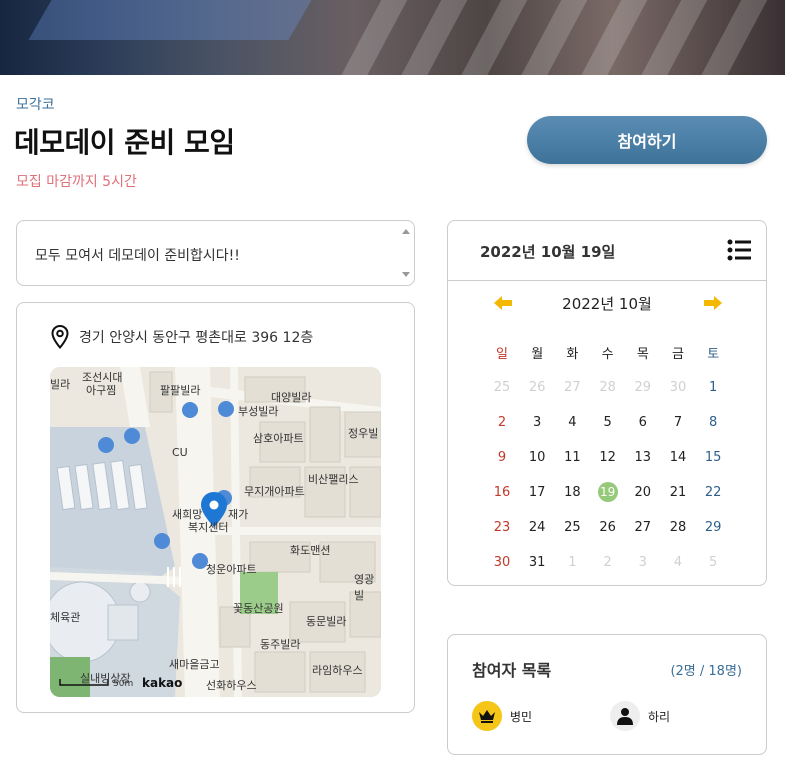  Describe the element at coordinates (537, 528) in the screenshot. I see `calendar-day: 24` at that location.